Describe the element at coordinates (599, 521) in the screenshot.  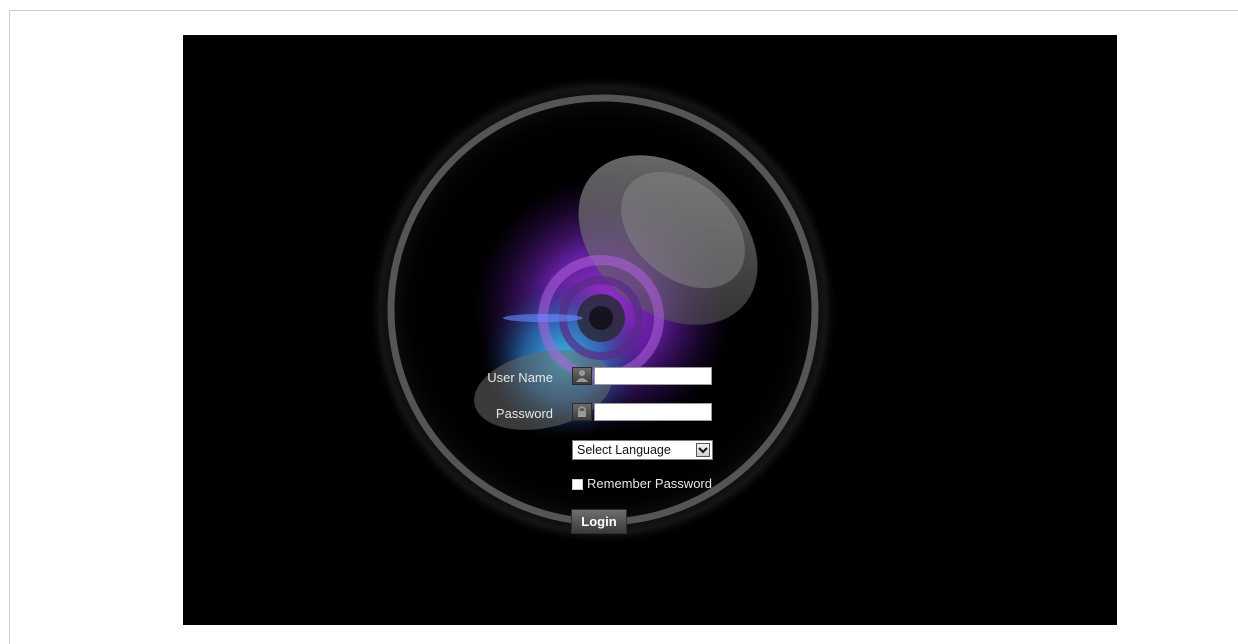
I see `login-button: Login` at that location.